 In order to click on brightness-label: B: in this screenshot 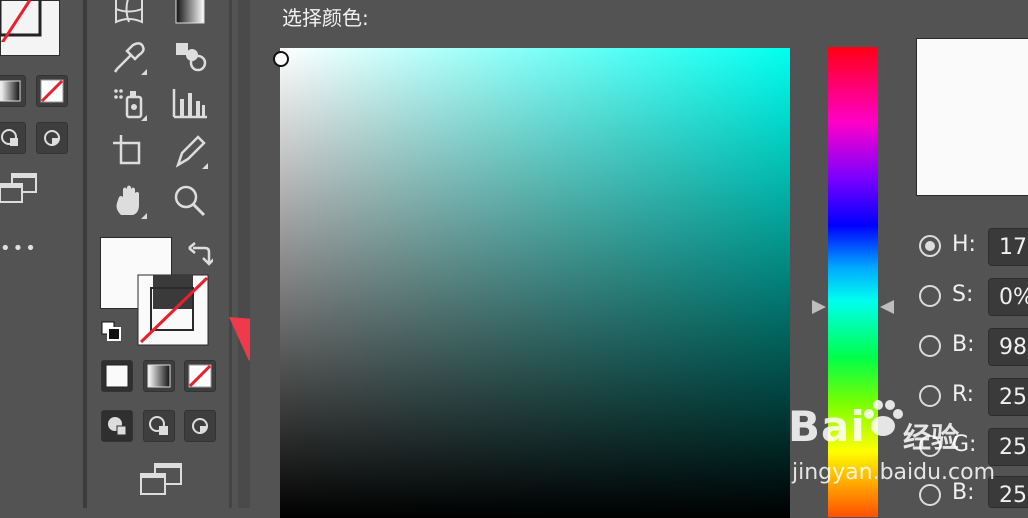, I will do `click(963, 344)`.